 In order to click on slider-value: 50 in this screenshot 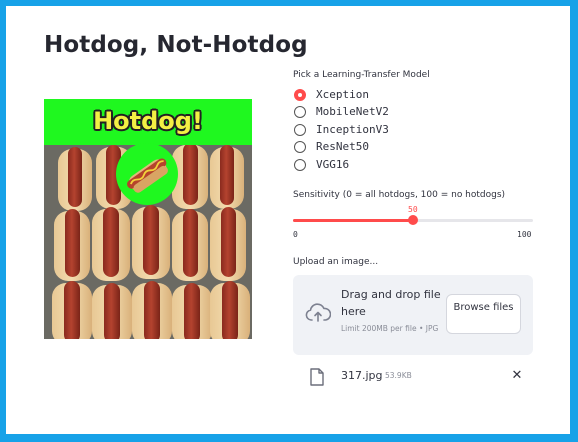, I will do `click(413, 209)`.